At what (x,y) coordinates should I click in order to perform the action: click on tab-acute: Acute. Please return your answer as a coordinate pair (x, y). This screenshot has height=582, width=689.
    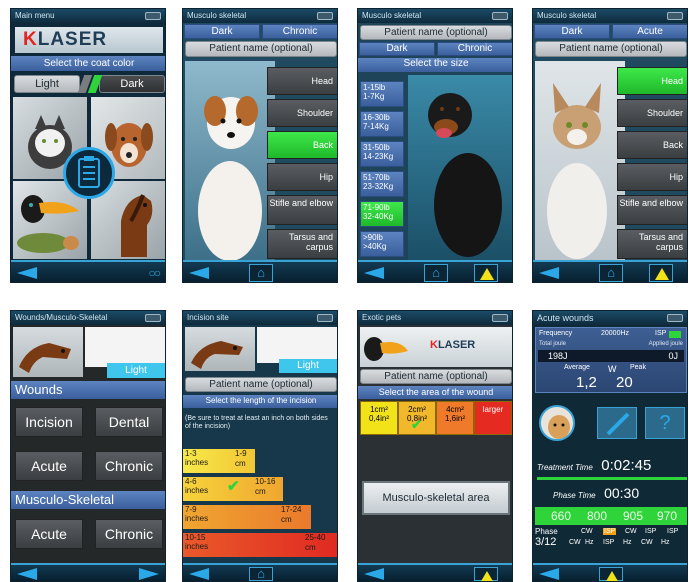
    Looking at the image, I should click on (649, 31).